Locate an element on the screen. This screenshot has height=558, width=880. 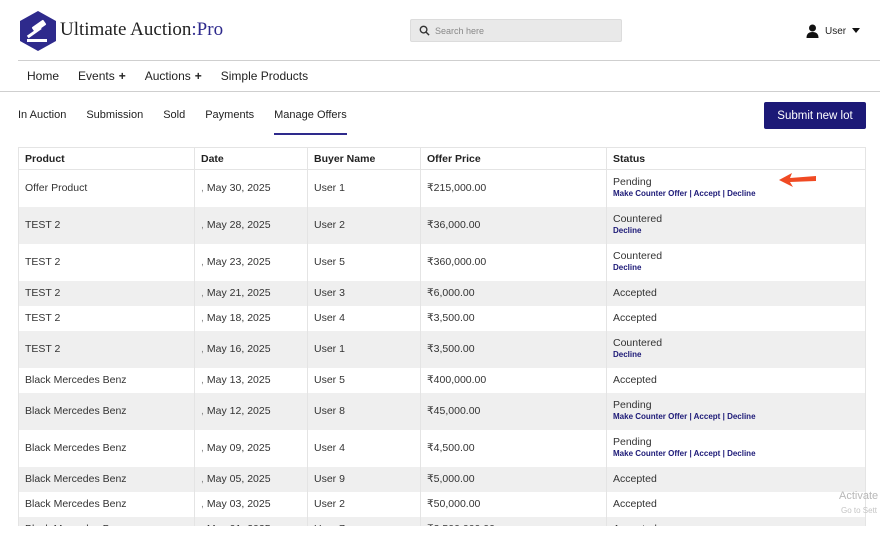
caret-down-icon is located at coordinates (856, 30).